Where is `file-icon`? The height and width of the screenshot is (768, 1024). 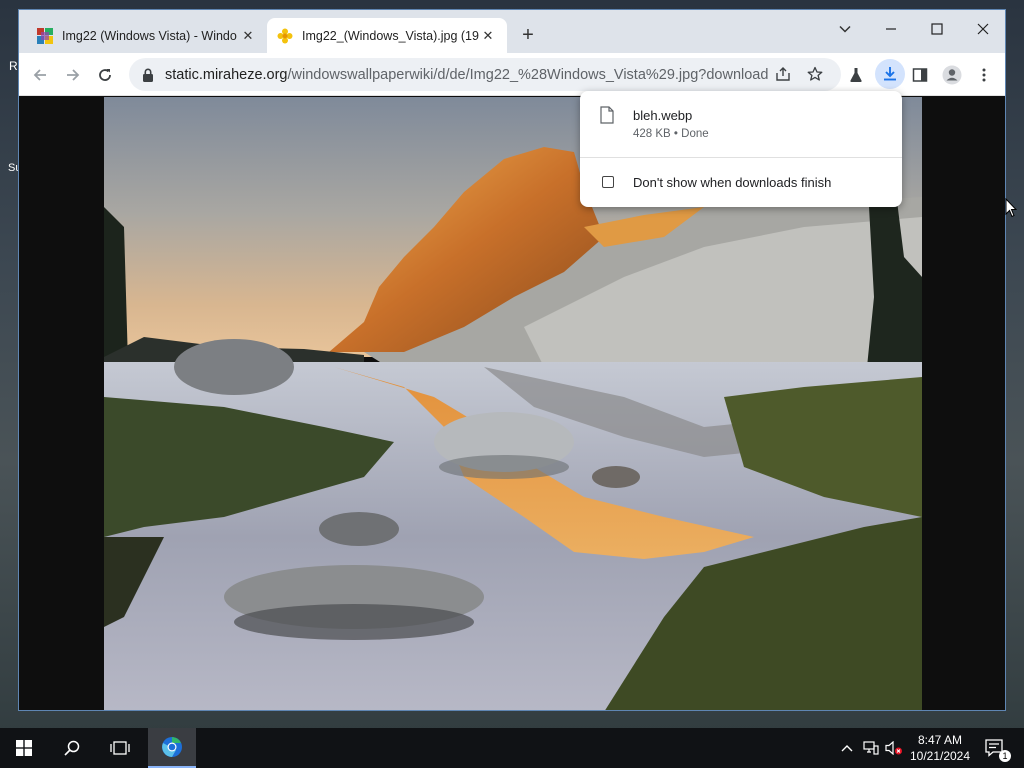
file-icon is located at coordinates (607, 115).